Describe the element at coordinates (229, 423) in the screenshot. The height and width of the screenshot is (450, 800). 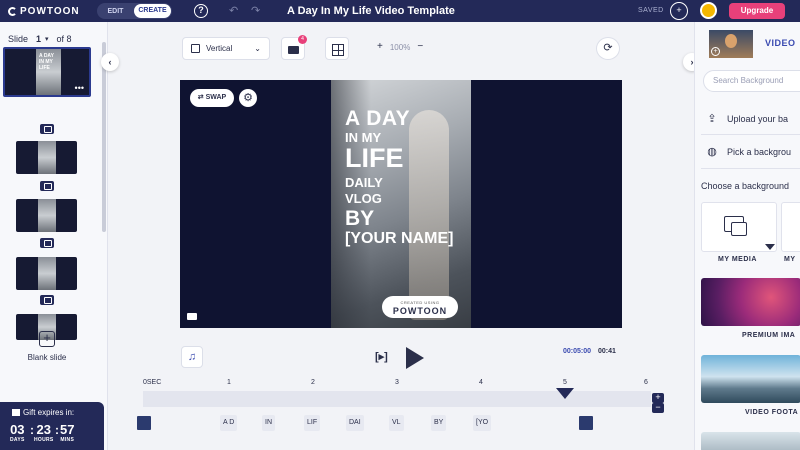
I see `timeline-item: A D` at that location.